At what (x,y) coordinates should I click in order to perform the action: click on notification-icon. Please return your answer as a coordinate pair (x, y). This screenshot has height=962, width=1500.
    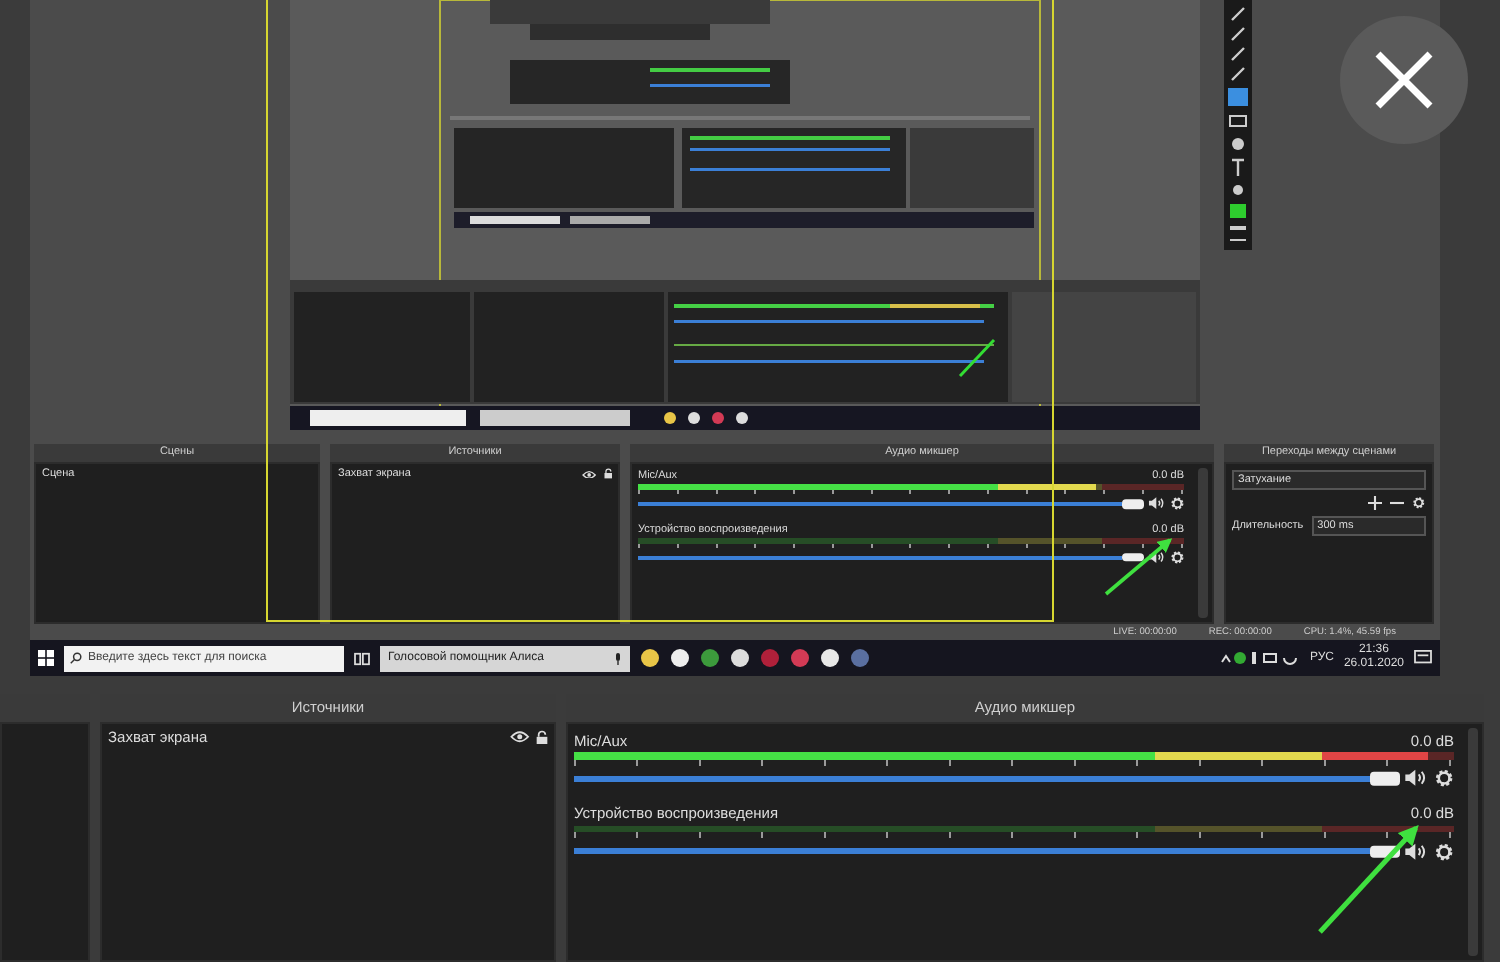
    Looking at the image, I should click on (1423, 658).